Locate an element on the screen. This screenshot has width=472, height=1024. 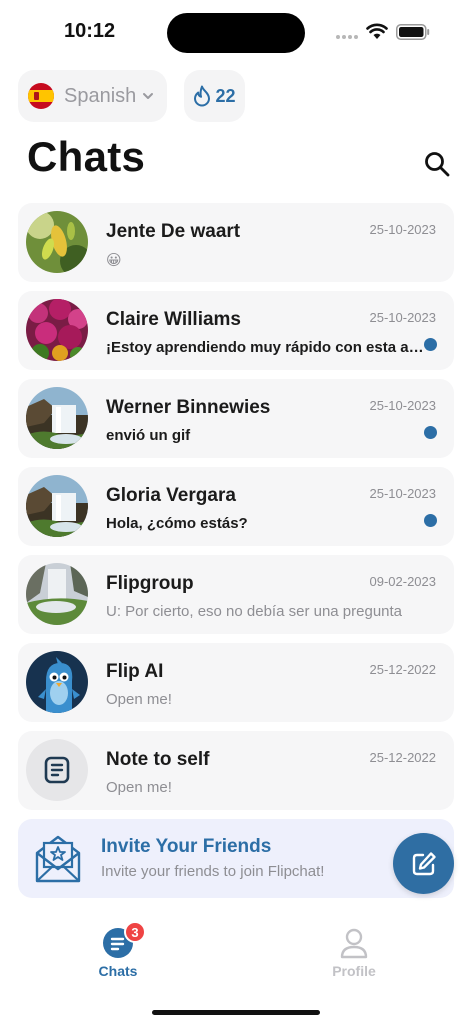
chat-date: 09-02-2023 is located at coordinates (403, 581).